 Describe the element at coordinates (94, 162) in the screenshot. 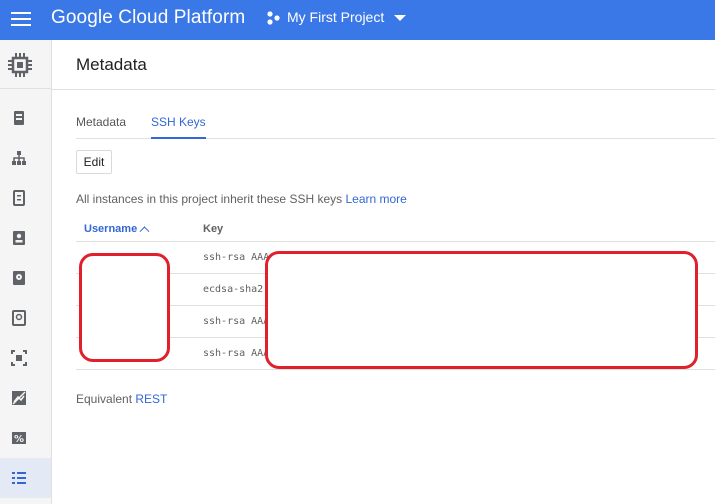

I see `edit-button: Edit` at that location.